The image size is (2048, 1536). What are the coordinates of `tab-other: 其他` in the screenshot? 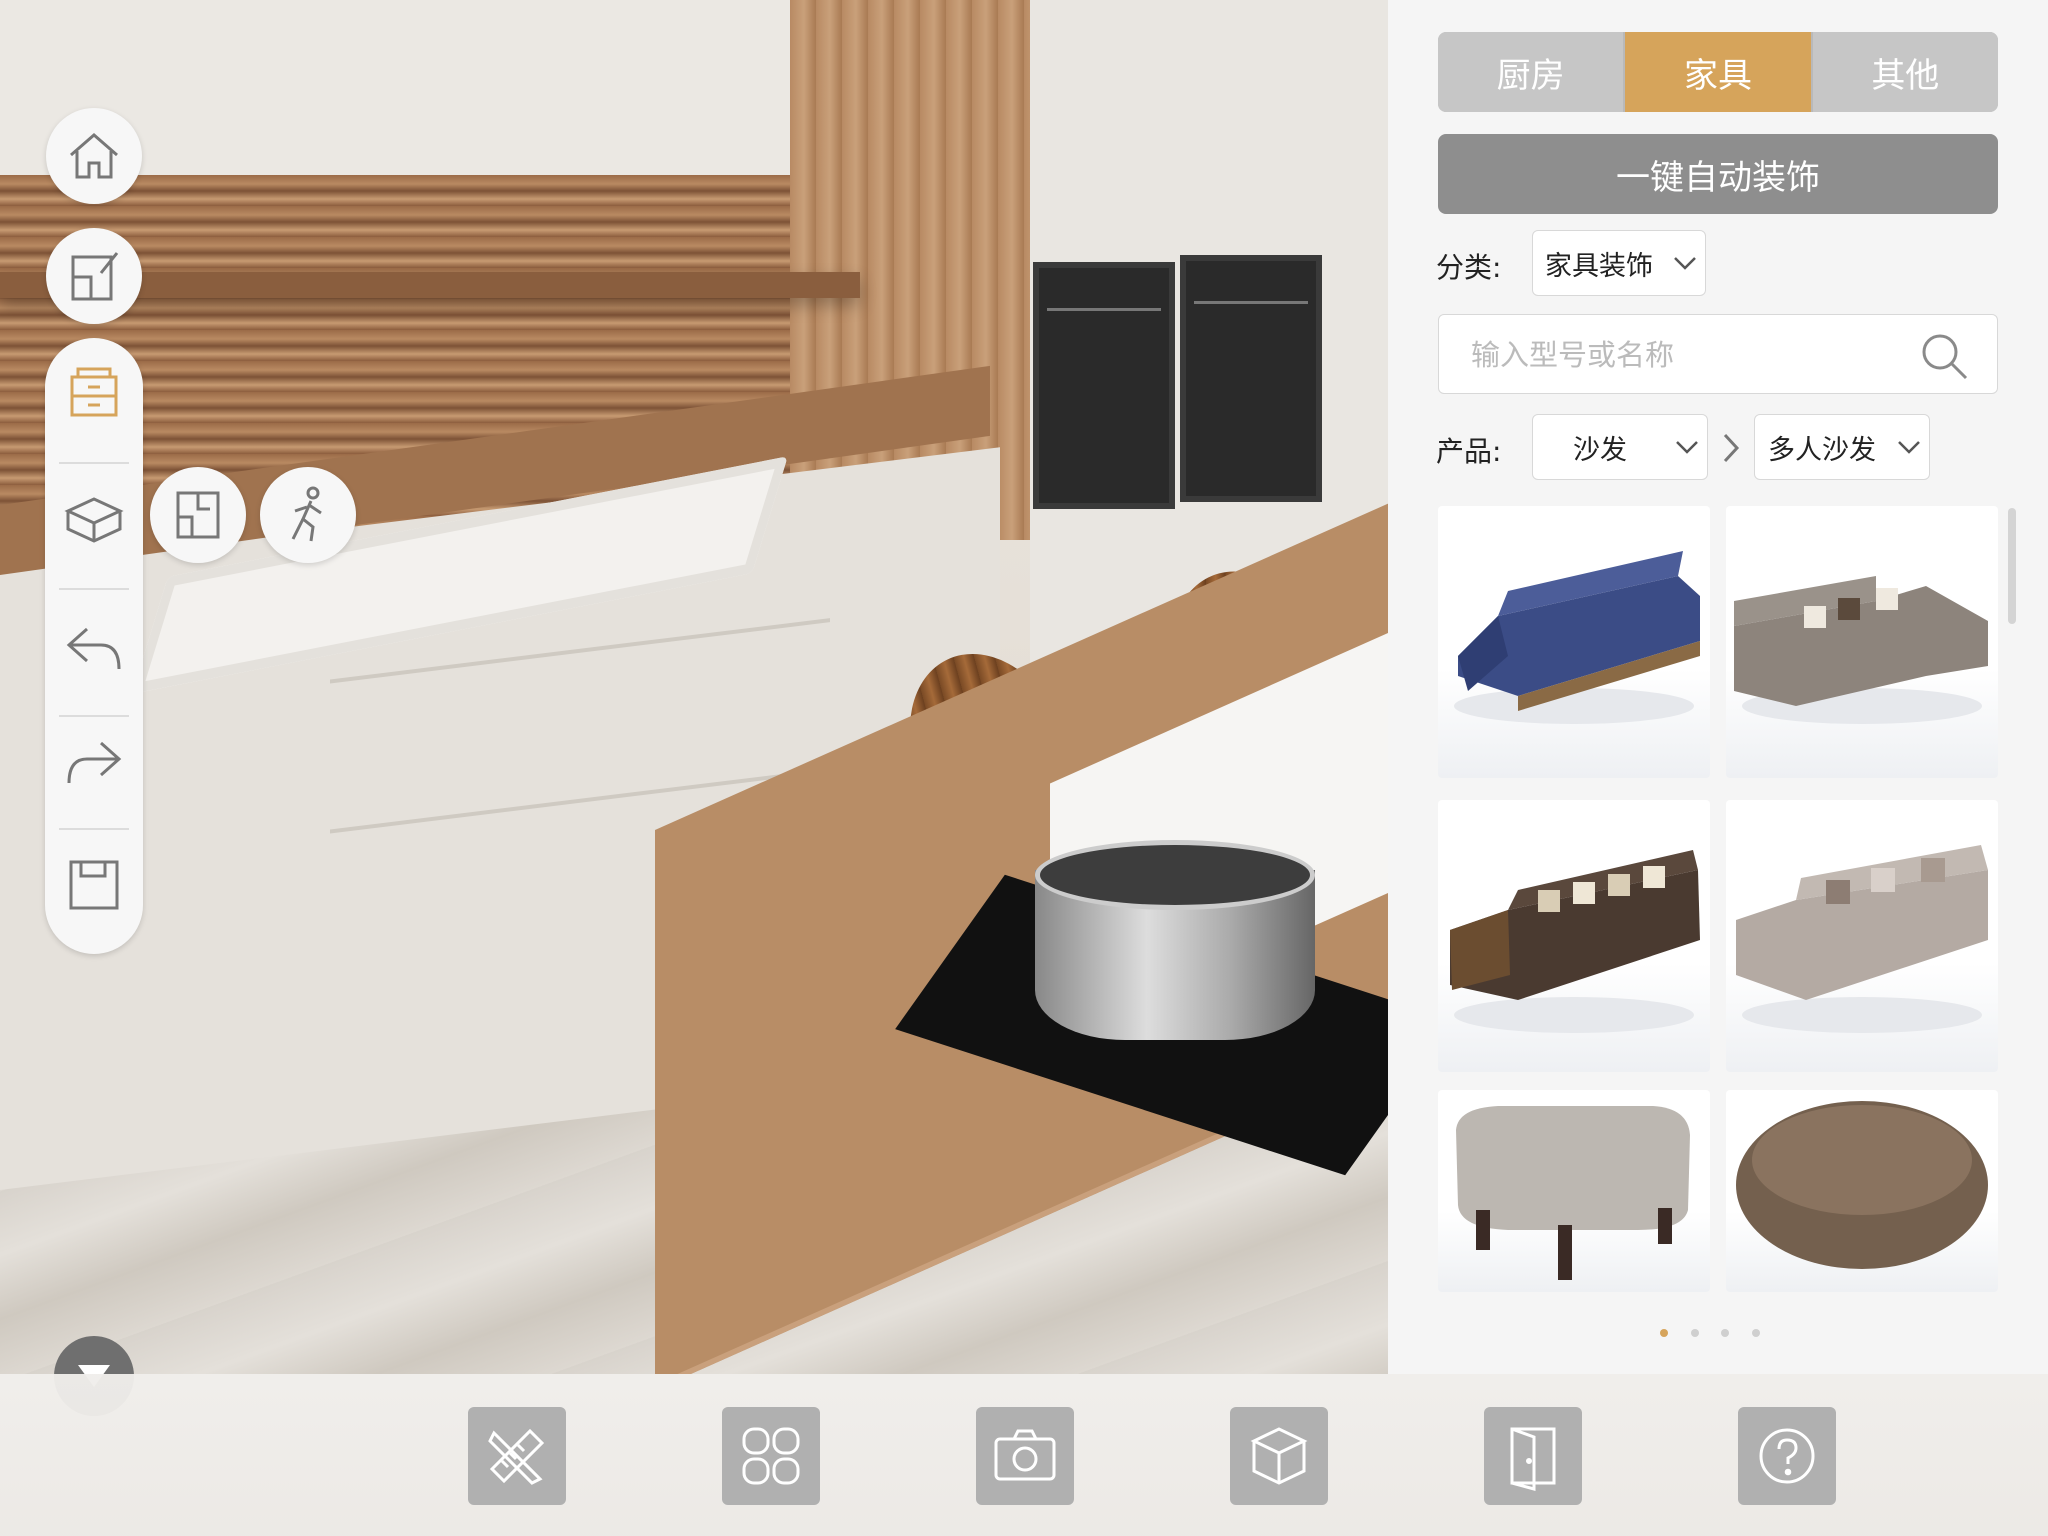 It's located at (1905, 72).